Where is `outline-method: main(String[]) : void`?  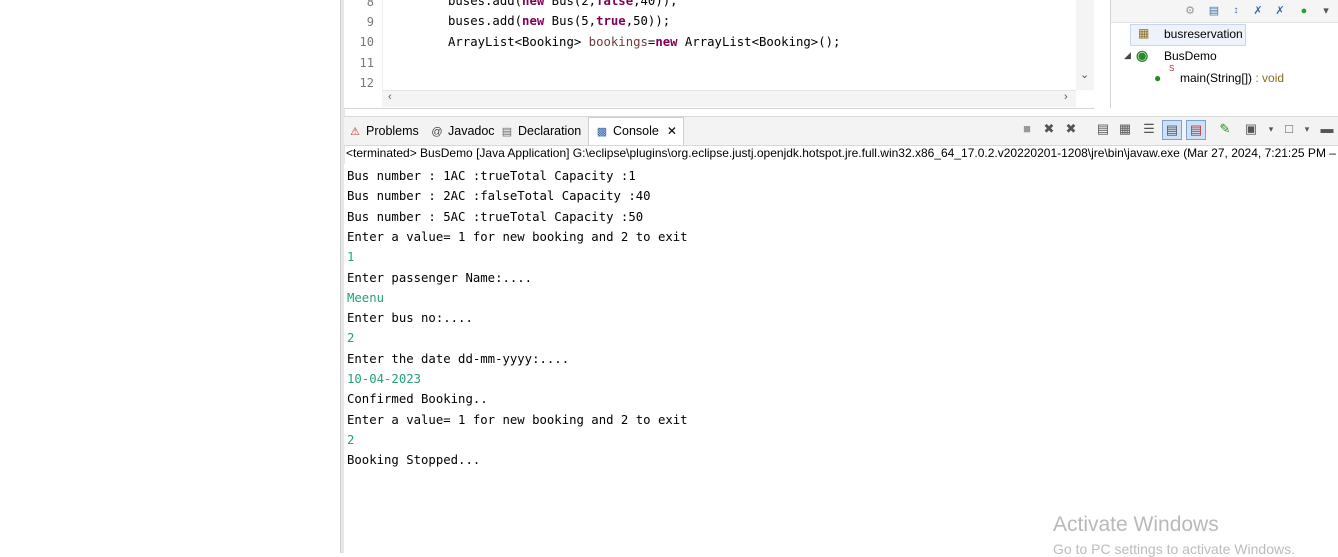 outline-method: main(String[]) : void is located at coordinates (1232, 78).